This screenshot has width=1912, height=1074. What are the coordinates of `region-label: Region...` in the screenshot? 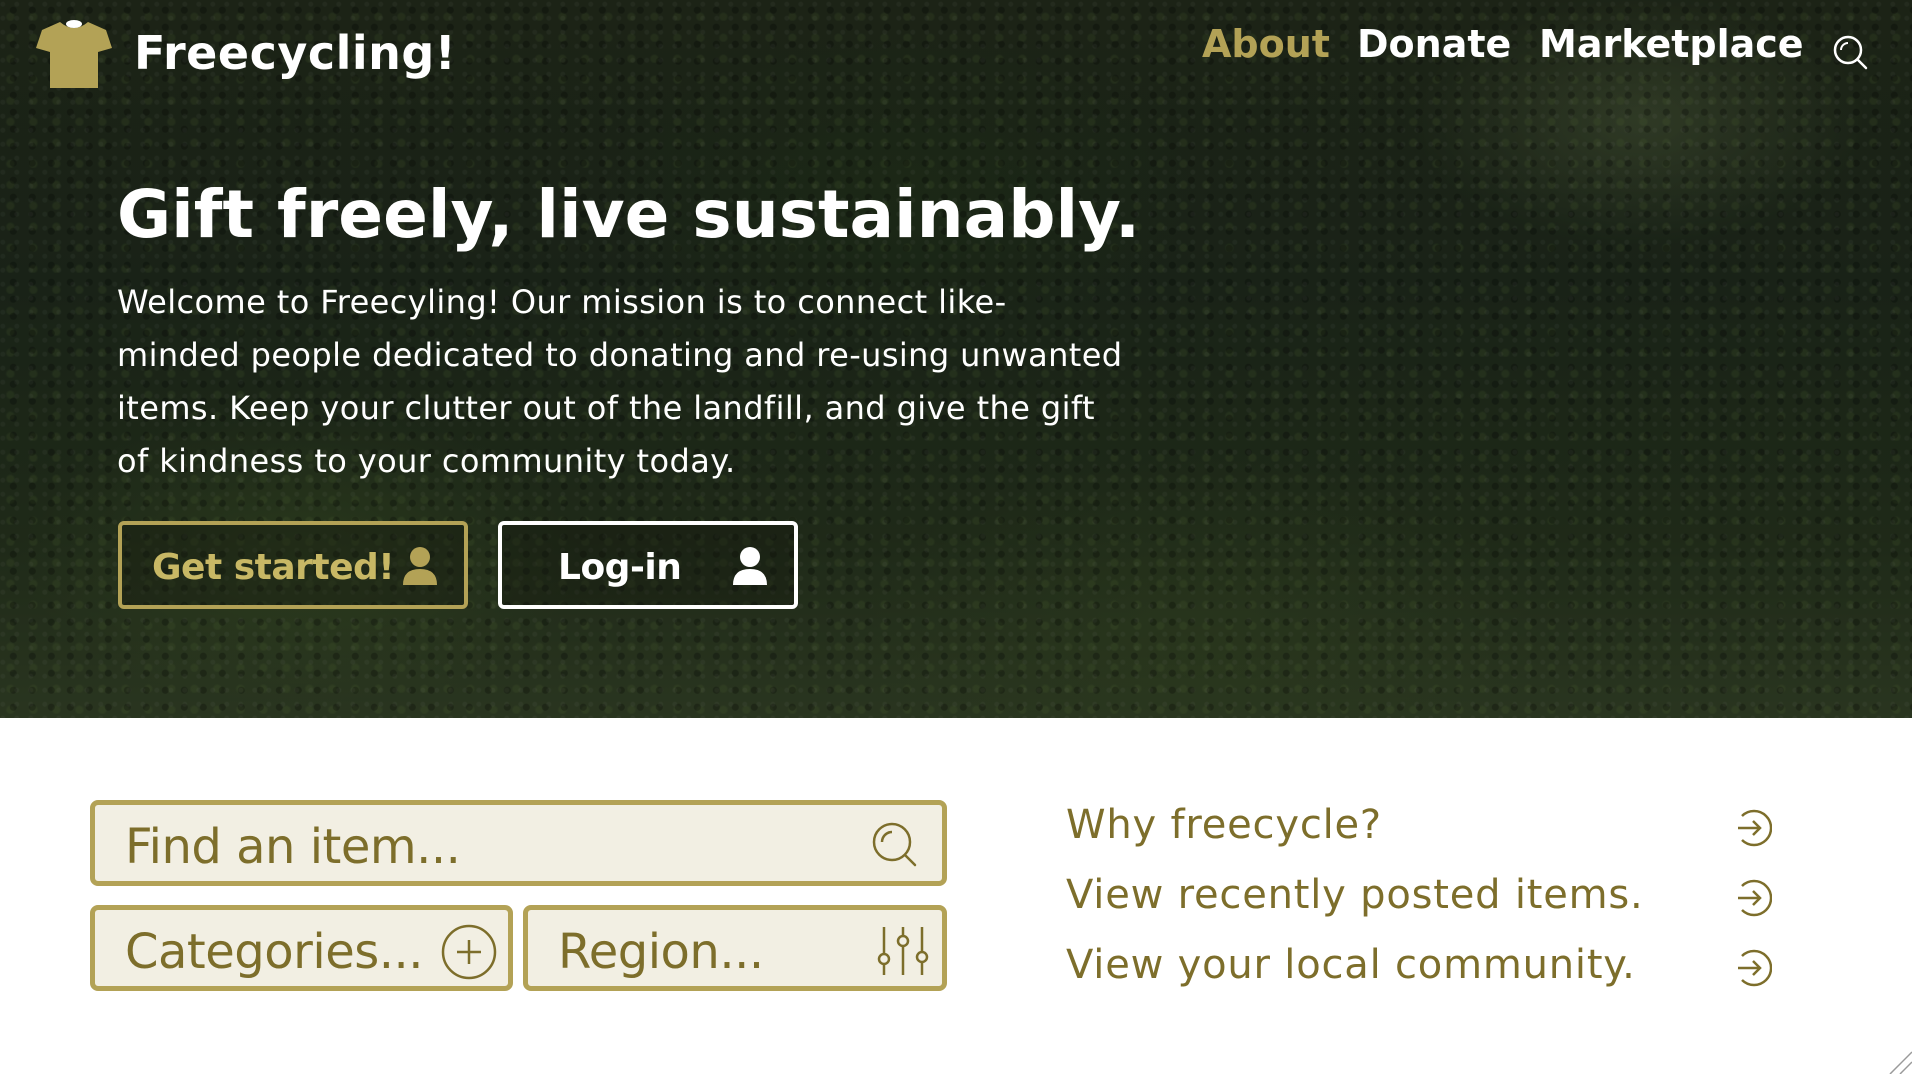 It's located at (661, 952).